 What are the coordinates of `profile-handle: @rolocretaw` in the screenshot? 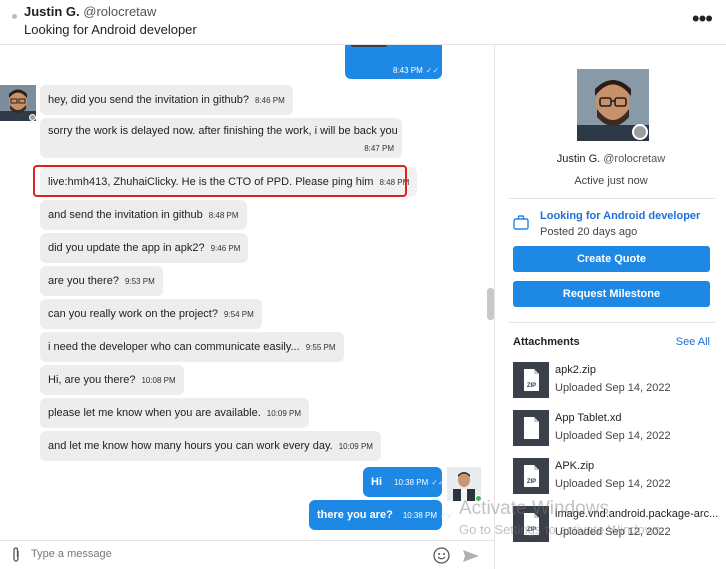 It's located at (634, 159).